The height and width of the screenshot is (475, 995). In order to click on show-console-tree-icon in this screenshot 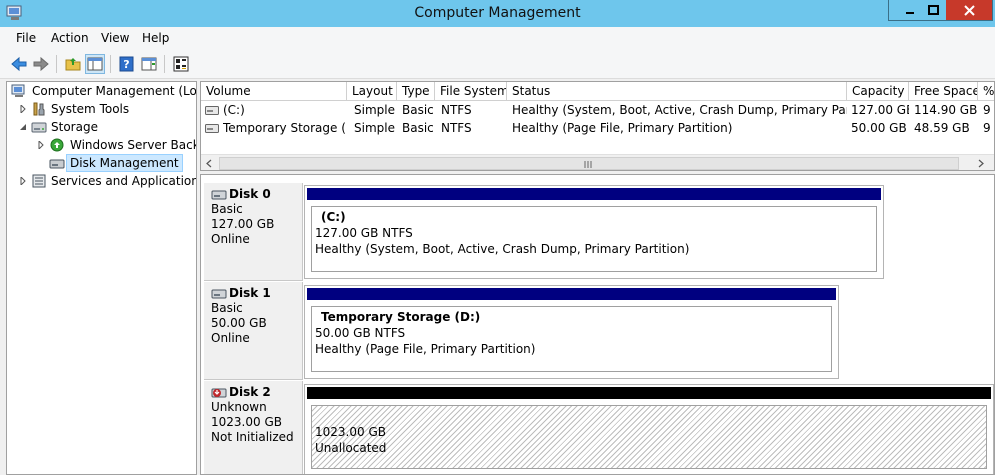, I will do `click(95, 64)`.